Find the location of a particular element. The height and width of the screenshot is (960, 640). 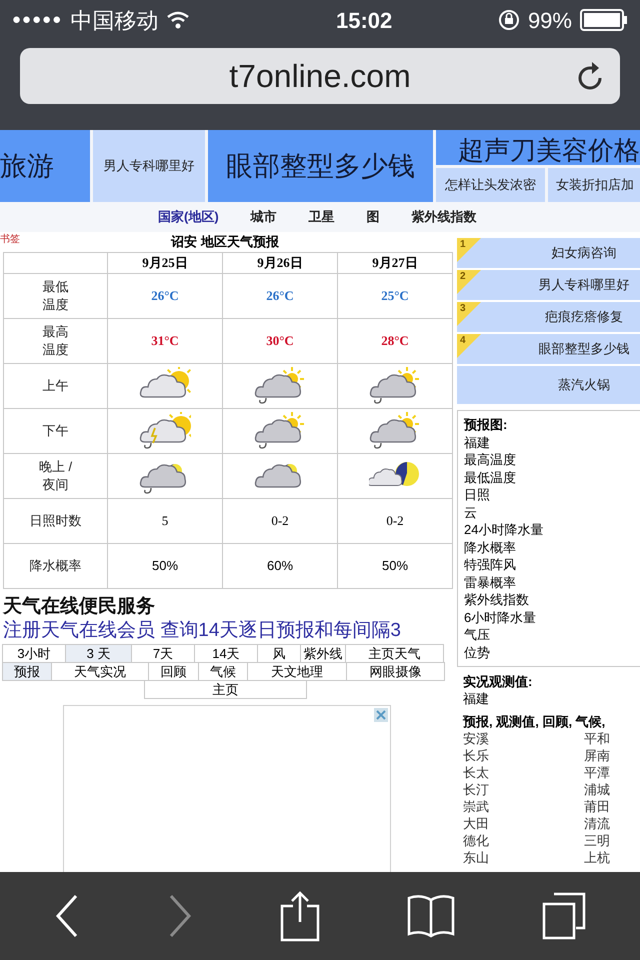

ad-link: 超声刀美容价格 is located at coordinates (538, 147).